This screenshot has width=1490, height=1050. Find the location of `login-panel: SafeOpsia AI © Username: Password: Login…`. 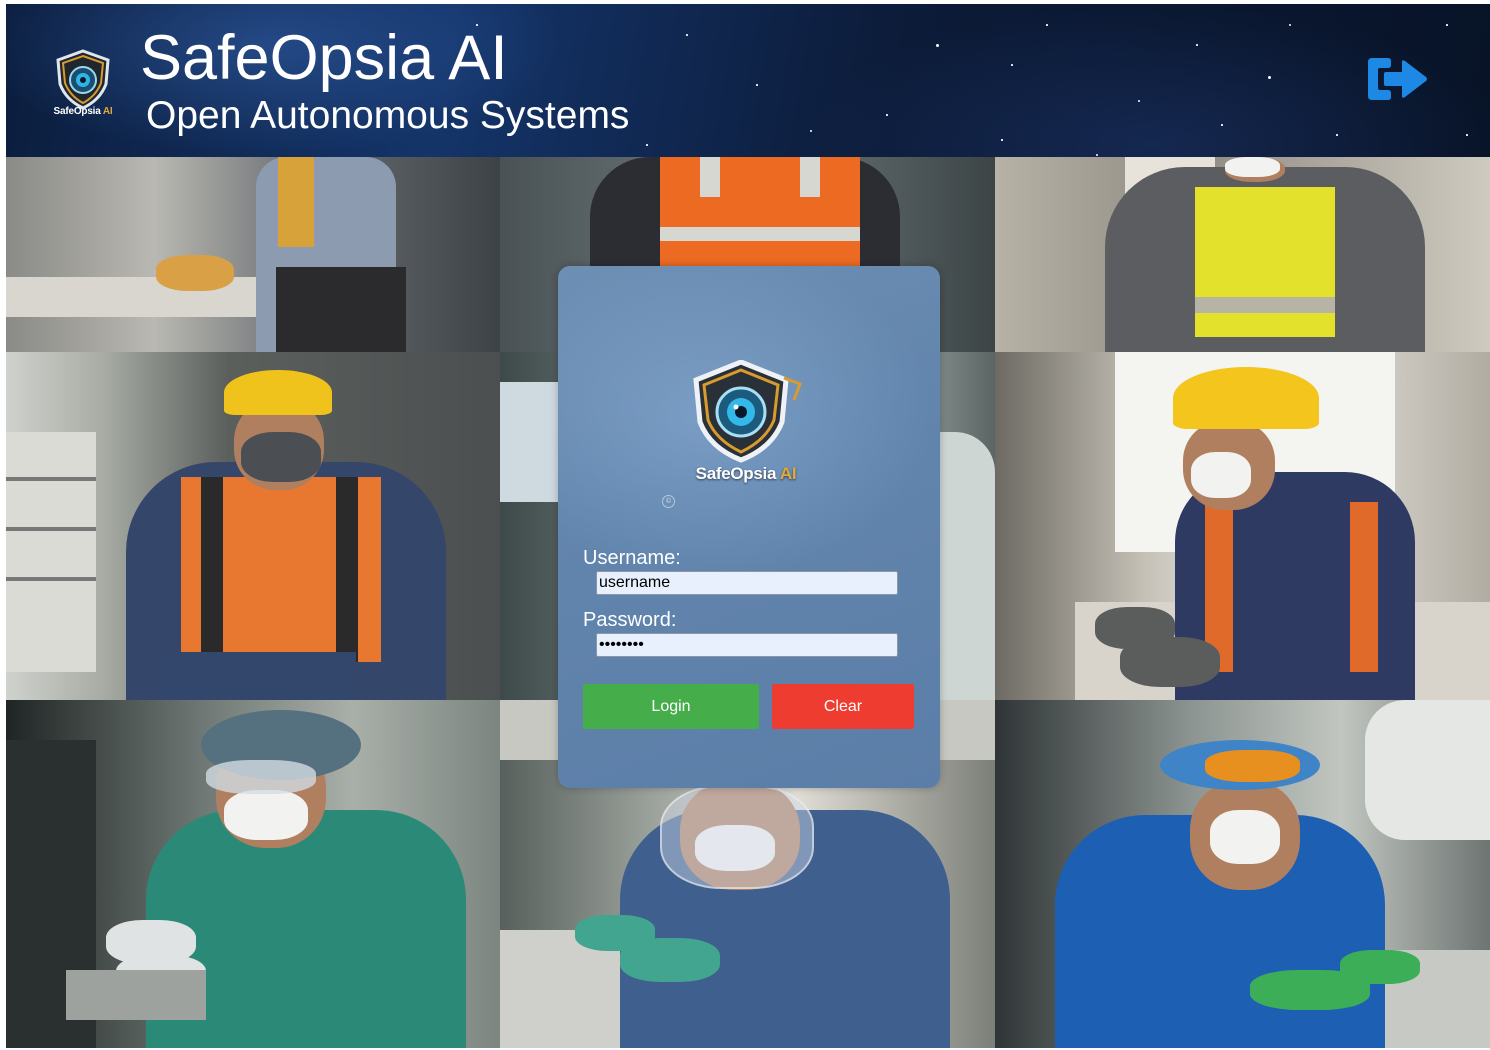

login-panel: SafeOpsia AI © Username: Password: Login… is located at coordinates (749, 527).